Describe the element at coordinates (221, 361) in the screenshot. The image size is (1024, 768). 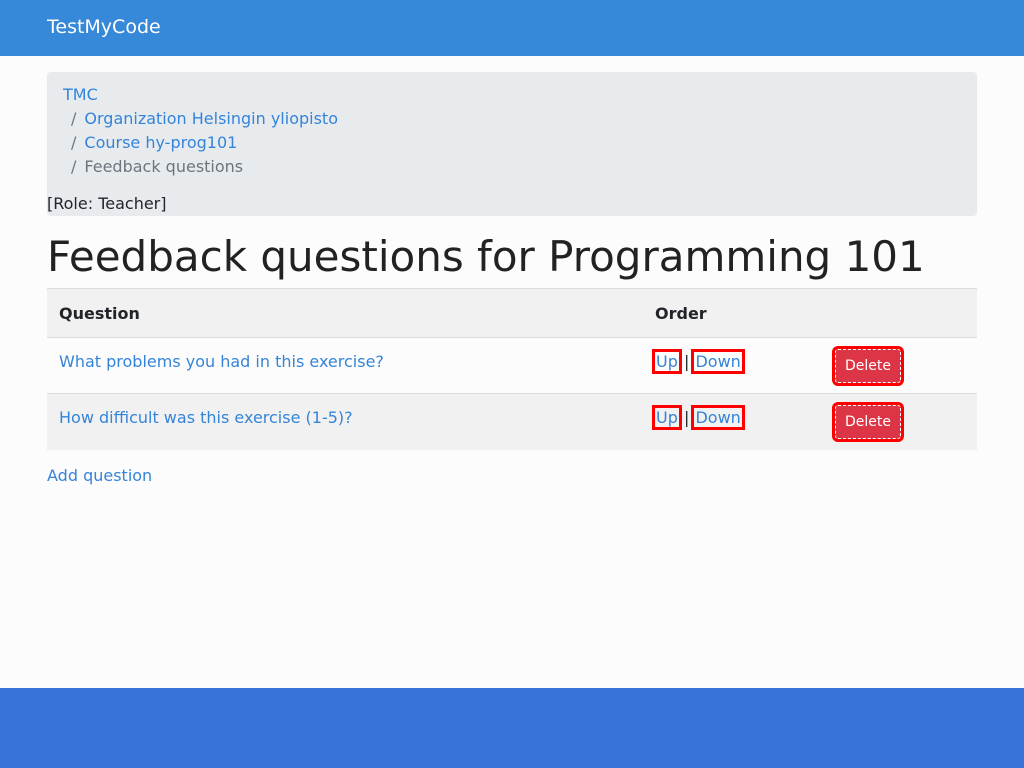
I see `question-link: What problems you had in this exercise?` at that location.